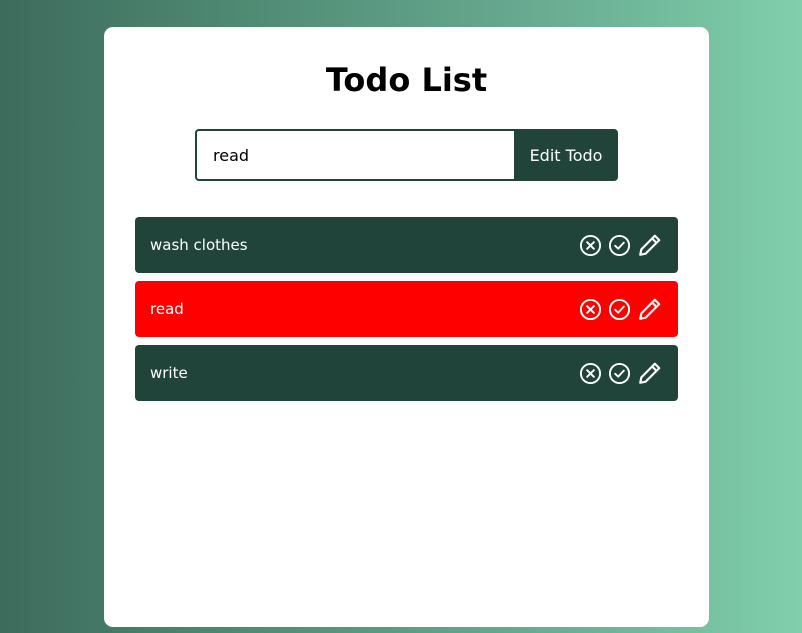  I want to click on todo-text: read, so click(167, 309).